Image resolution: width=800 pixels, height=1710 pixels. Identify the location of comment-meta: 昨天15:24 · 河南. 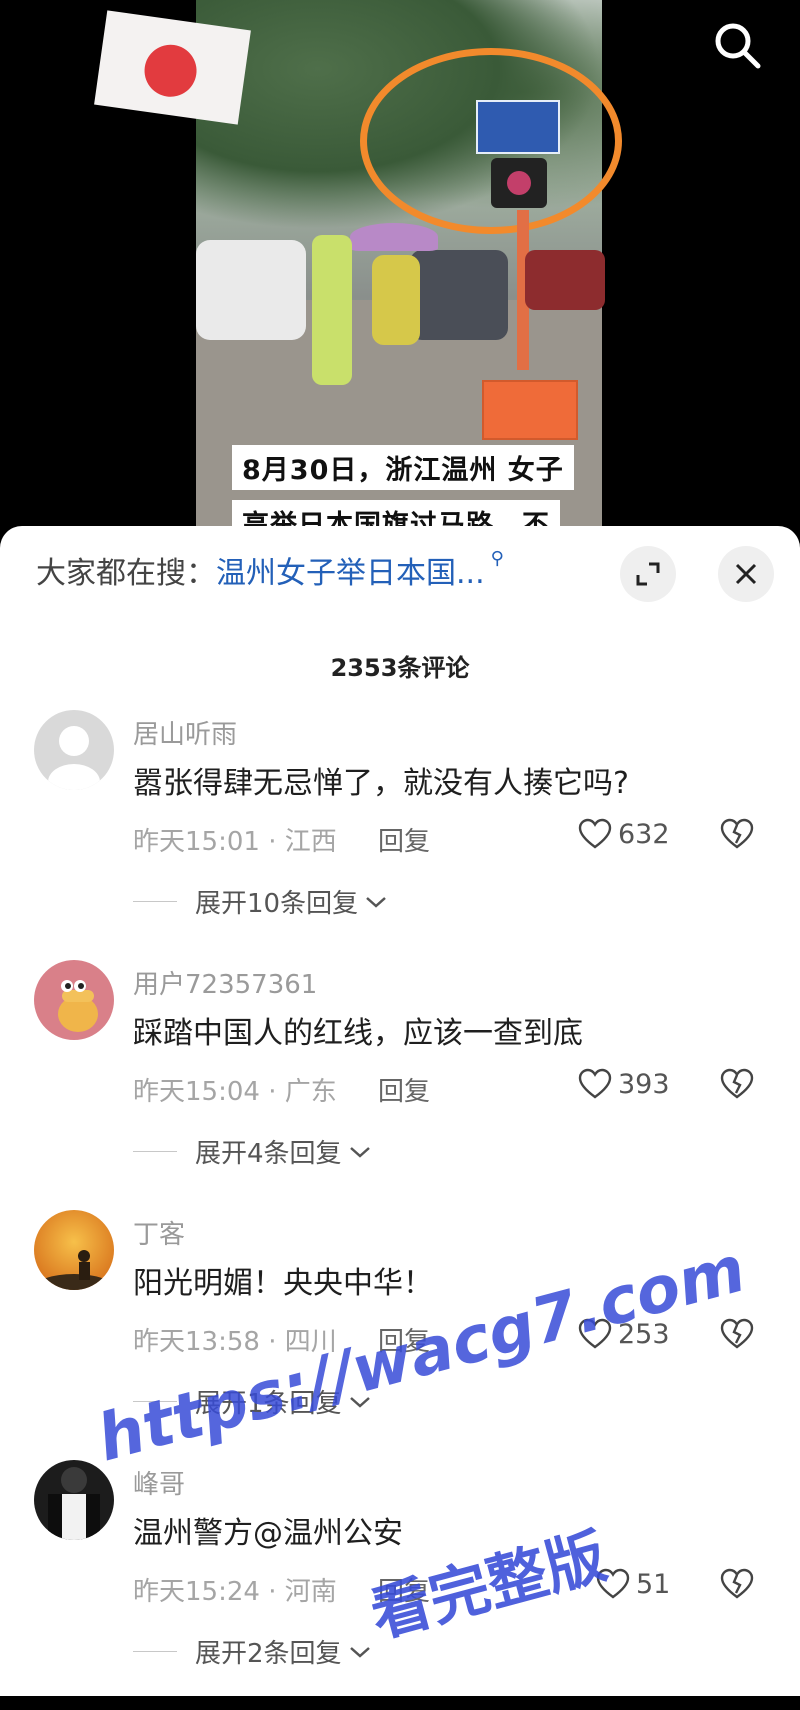
(235, 1592).